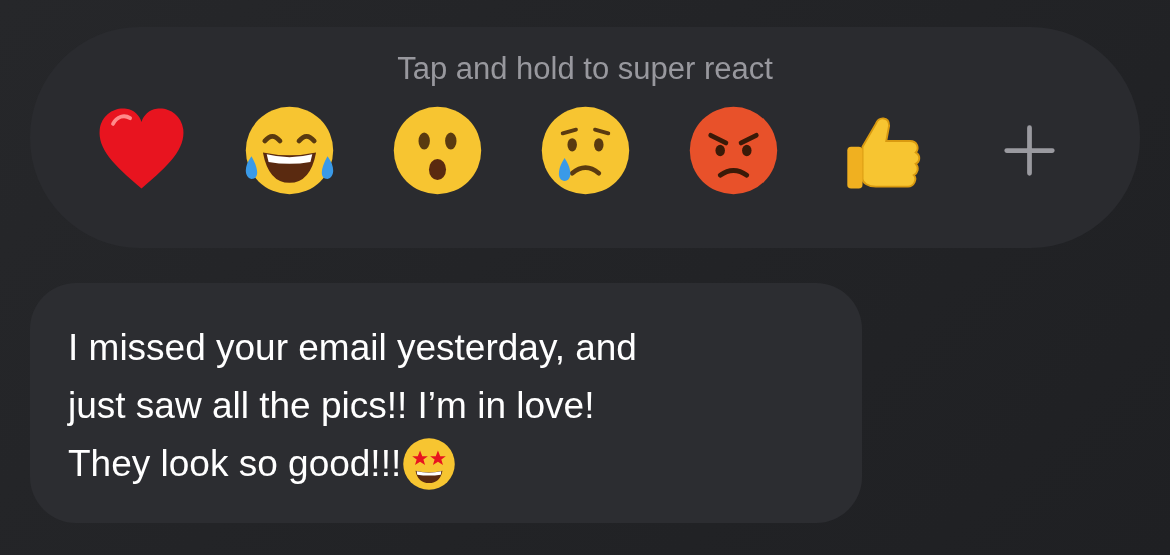 Image resolution: width=1170 pixels, height=555 pixels. I want to click on message-text-line: just saw all the pics!! I’m in love!, so click(331, 406).